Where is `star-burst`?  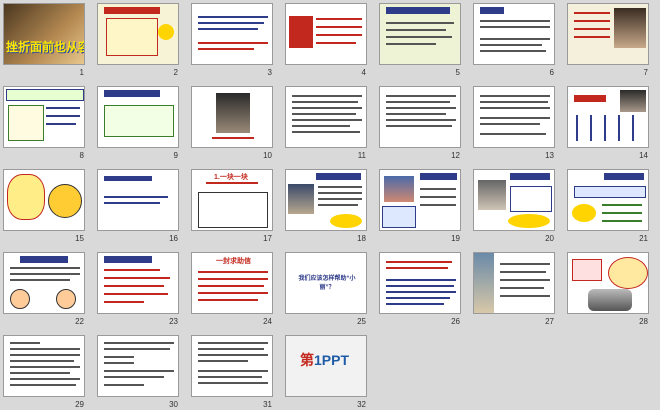 star-burst is located at coordinates (529, 221).